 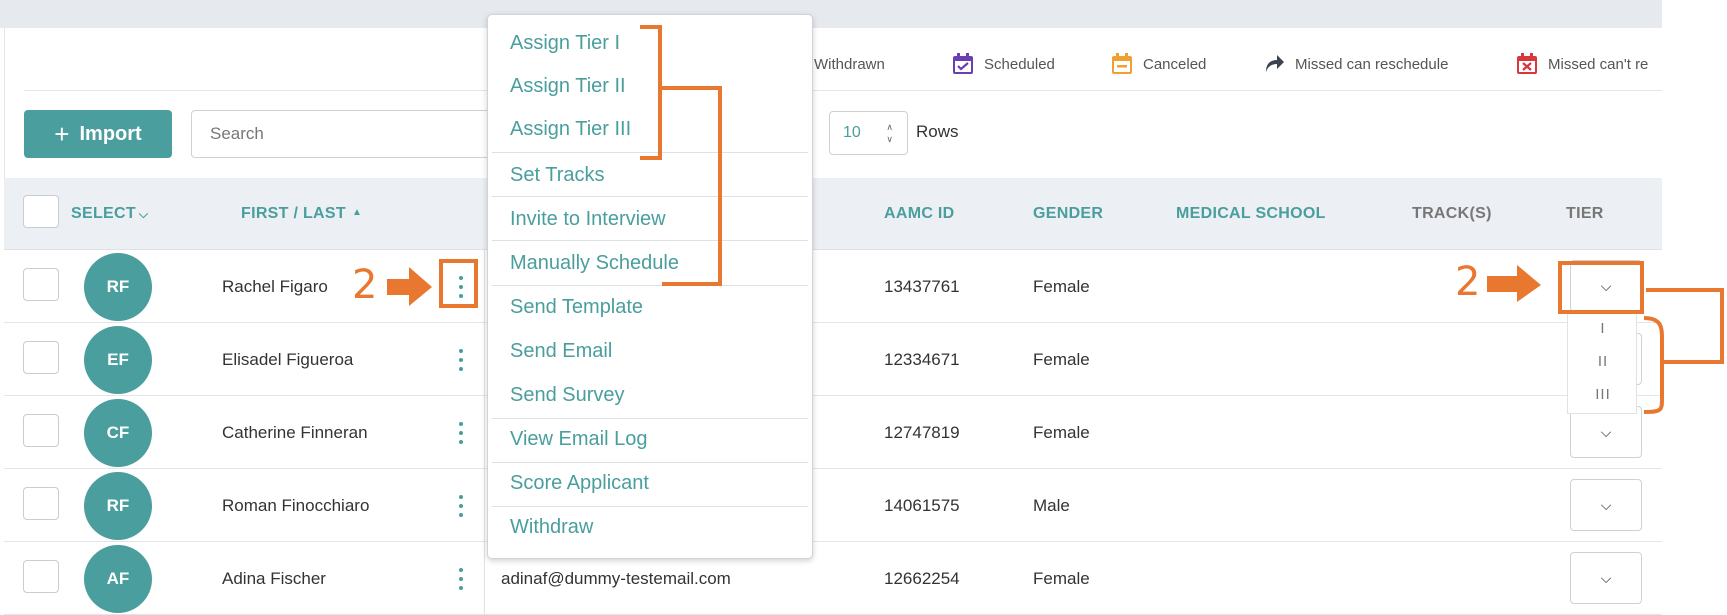 I want to click on annotation-bracket-tiers, so click(x=651, y=92).